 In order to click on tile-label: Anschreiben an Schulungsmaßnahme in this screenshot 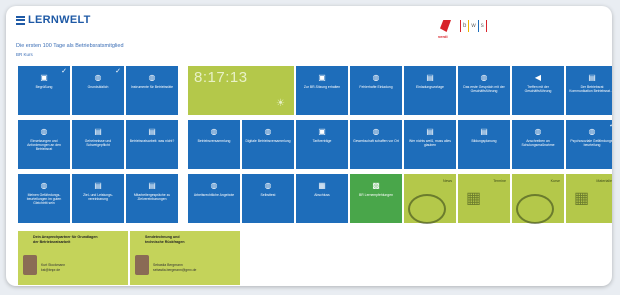, I will do `click(538, 143)`.